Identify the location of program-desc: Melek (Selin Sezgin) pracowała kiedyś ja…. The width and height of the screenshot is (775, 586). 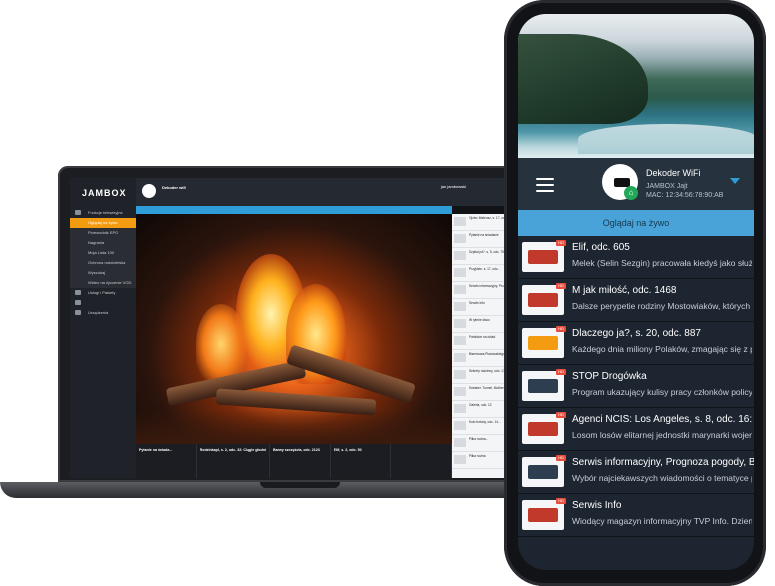
(662, 263).